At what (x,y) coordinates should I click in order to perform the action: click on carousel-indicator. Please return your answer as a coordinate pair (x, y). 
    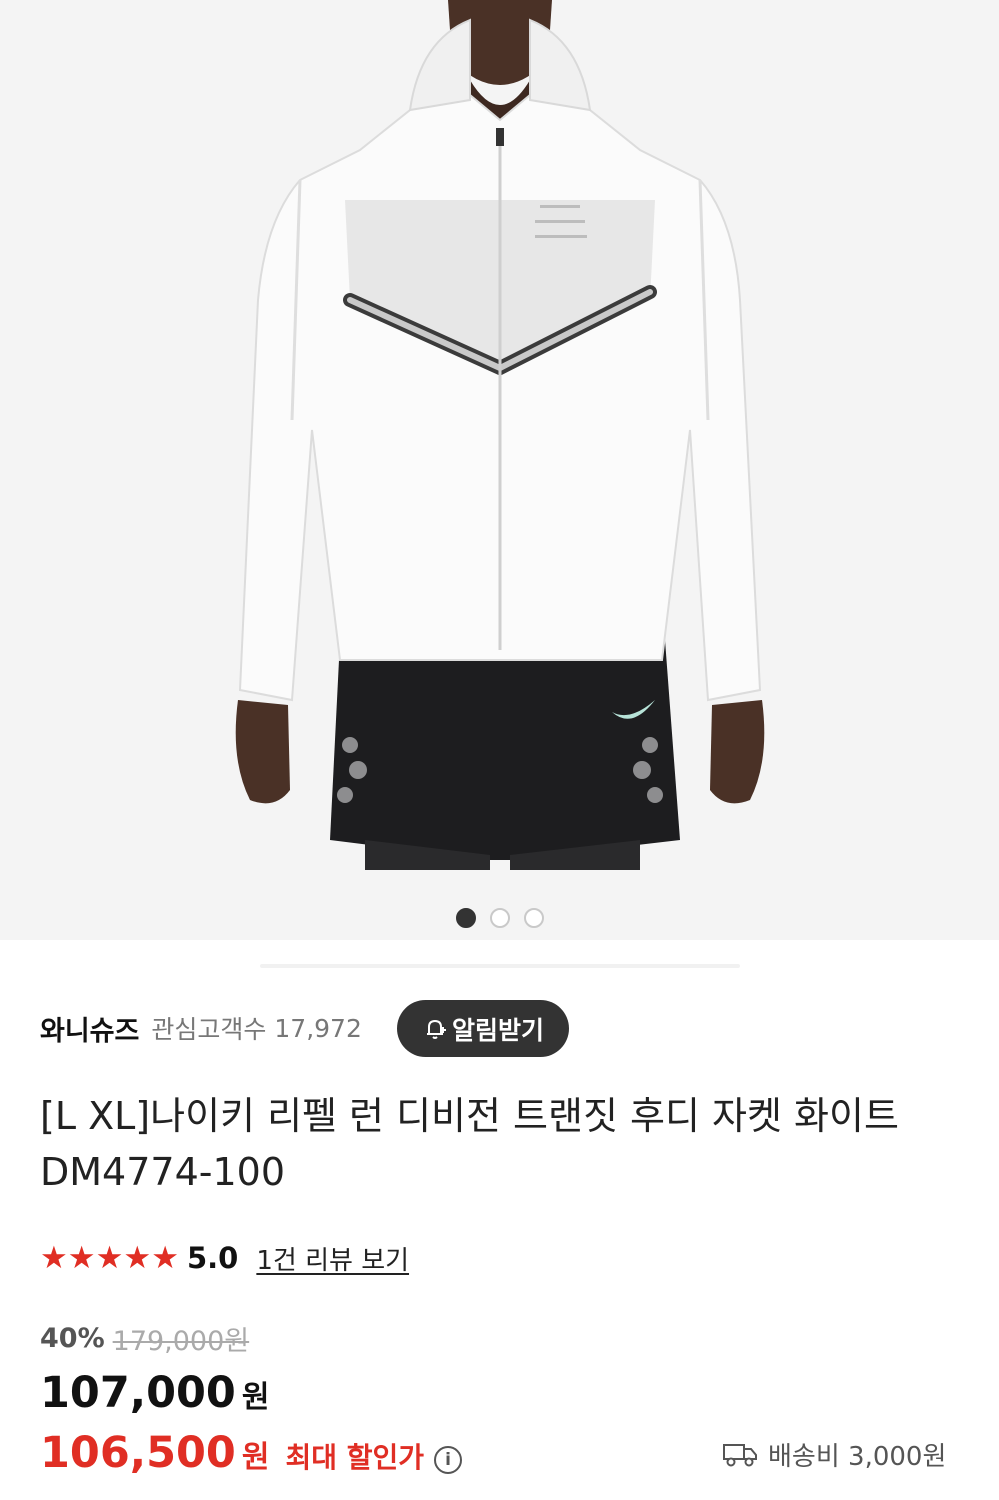
    Looking at the image, I should click on (499, 921).